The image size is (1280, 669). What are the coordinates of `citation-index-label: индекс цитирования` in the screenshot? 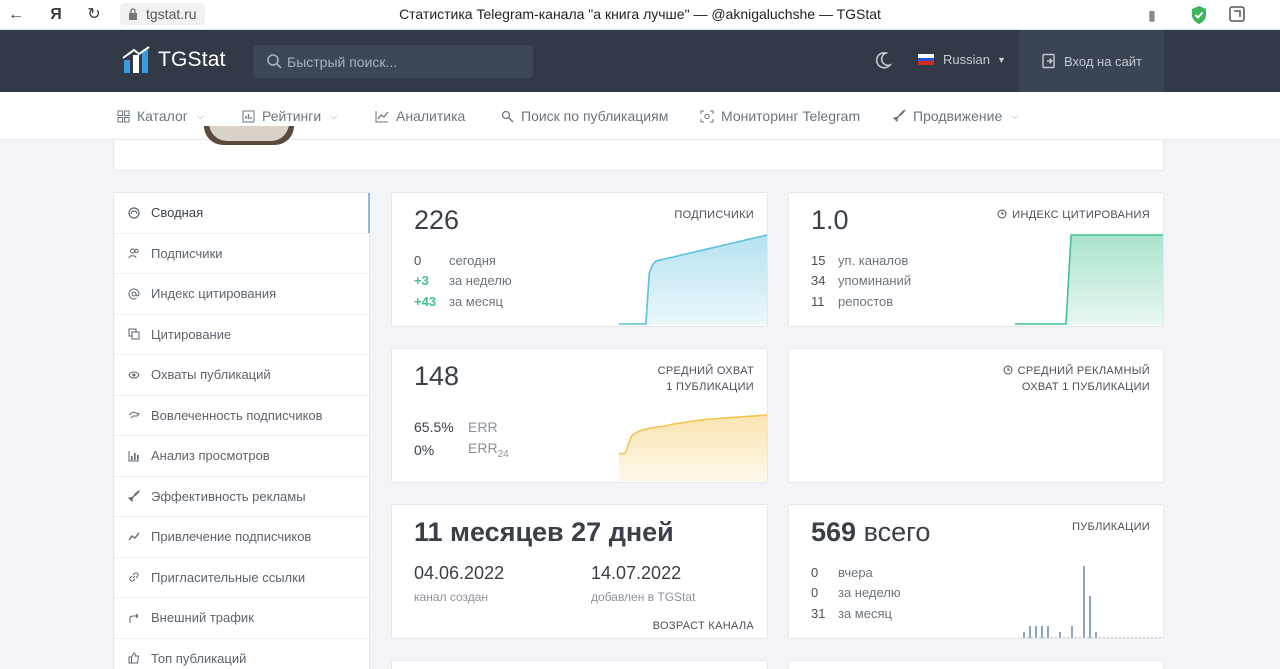 It's located at (1081, 215).